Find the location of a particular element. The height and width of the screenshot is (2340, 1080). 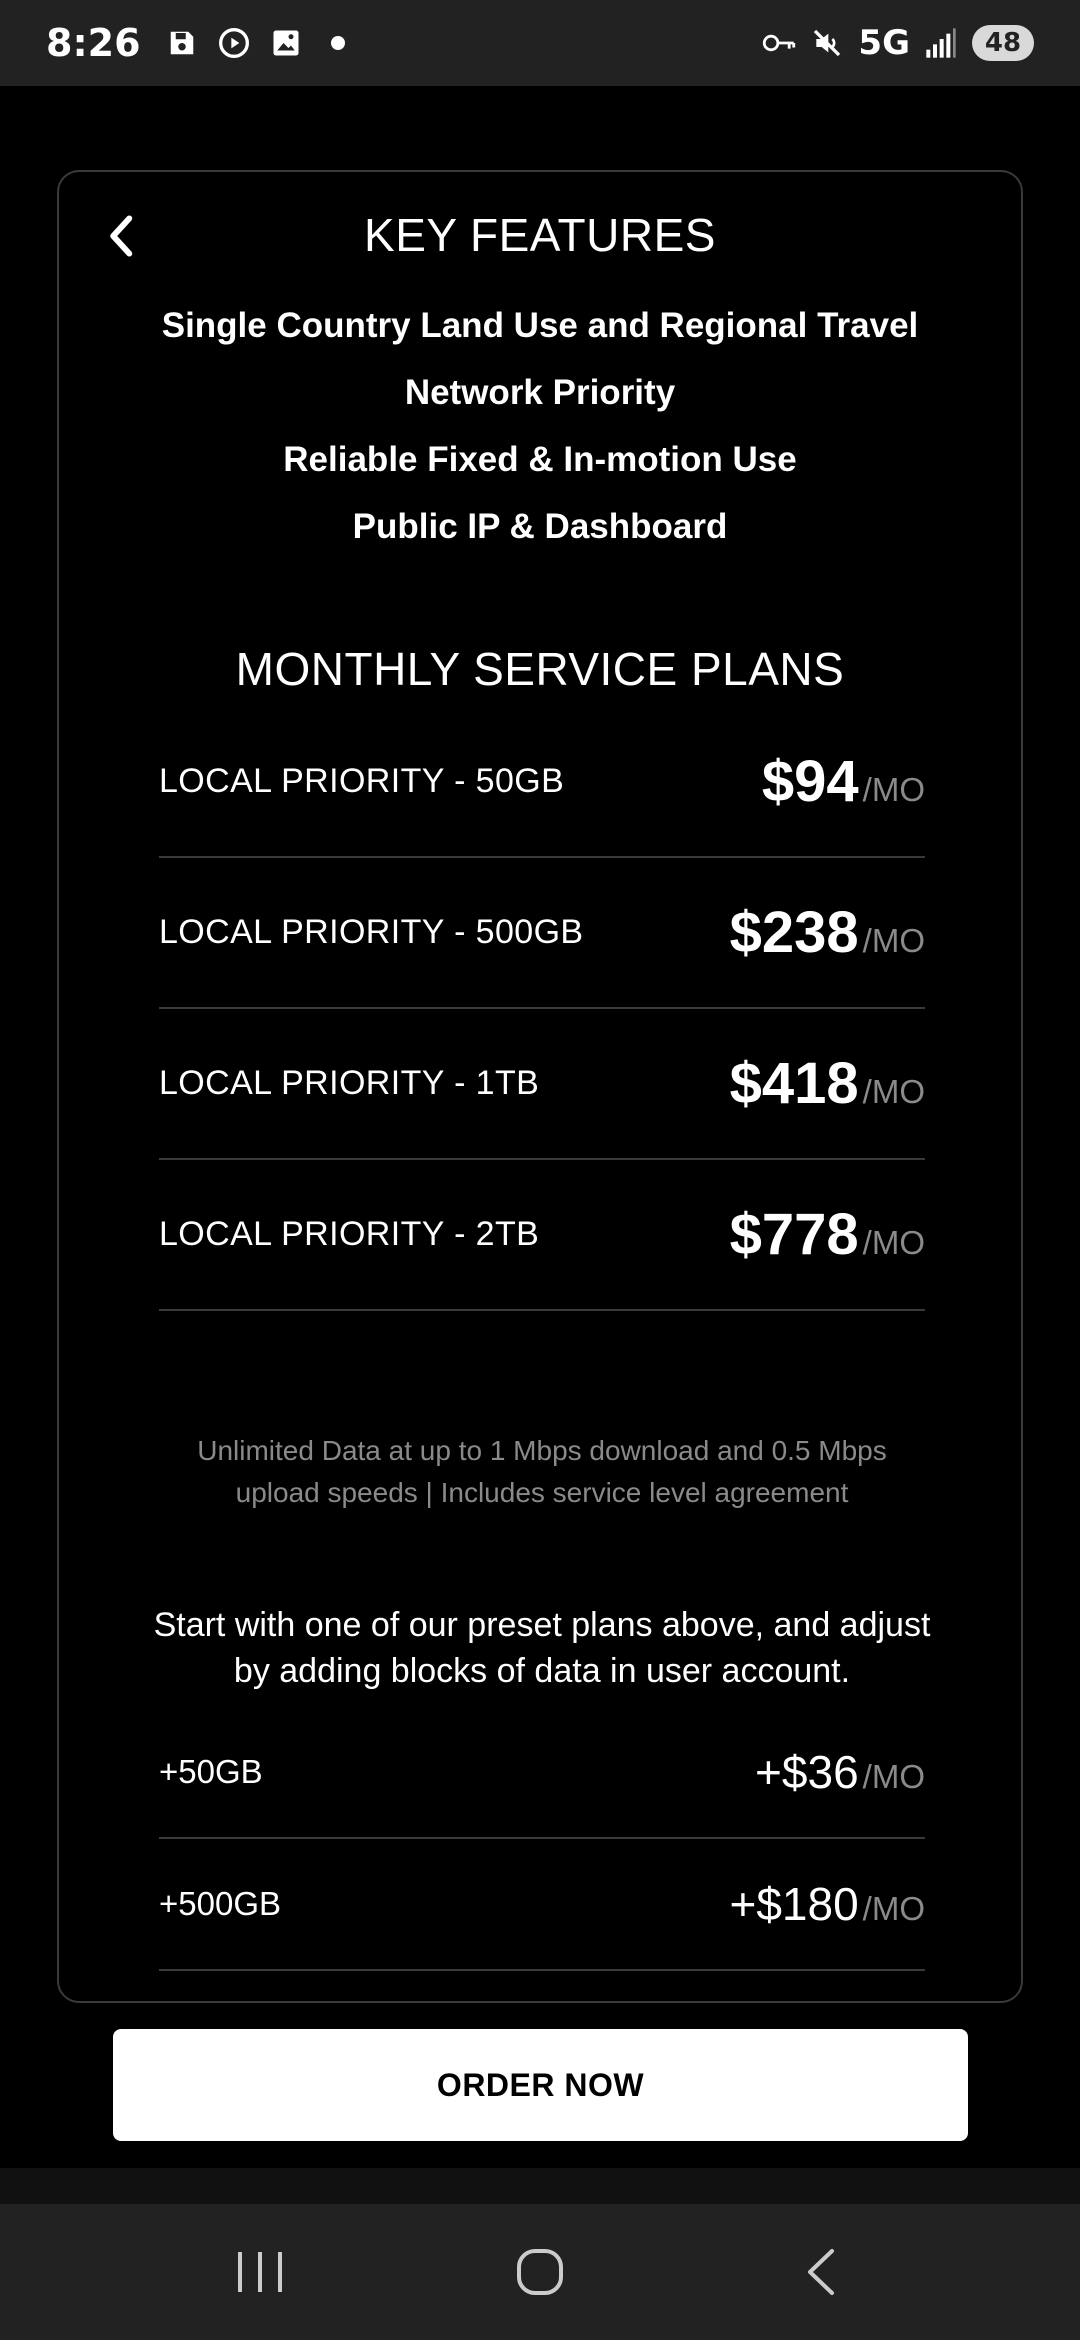

feature-item: Network Priority is located at coordinates (540, 392).